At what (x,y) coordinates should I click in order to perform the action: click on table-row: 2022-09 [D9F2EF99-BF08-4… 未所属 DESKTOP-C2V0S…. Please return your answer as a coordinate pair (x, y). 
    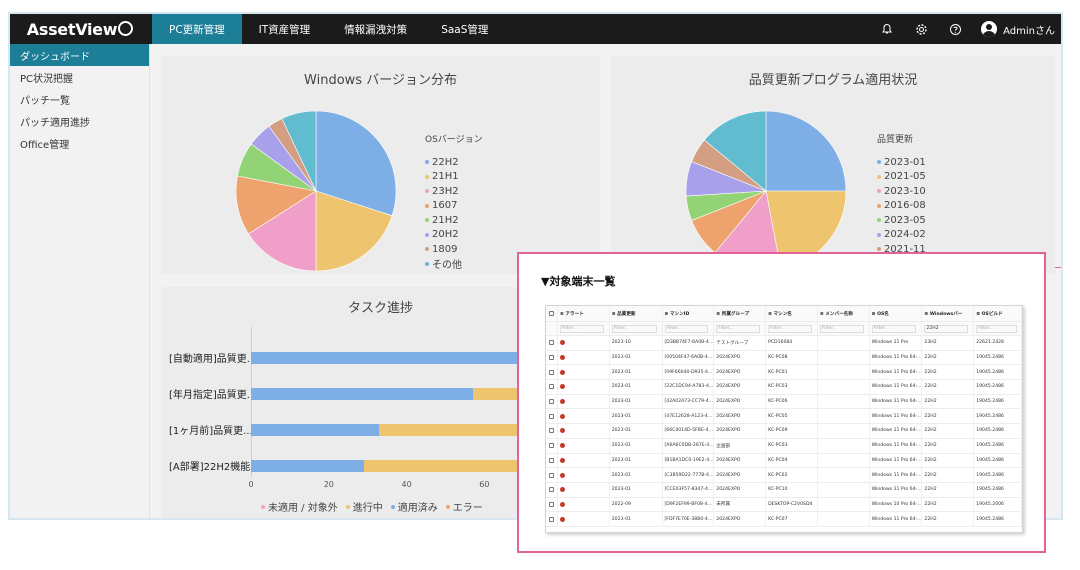
    Looking at the image, I should click on (784, 505).